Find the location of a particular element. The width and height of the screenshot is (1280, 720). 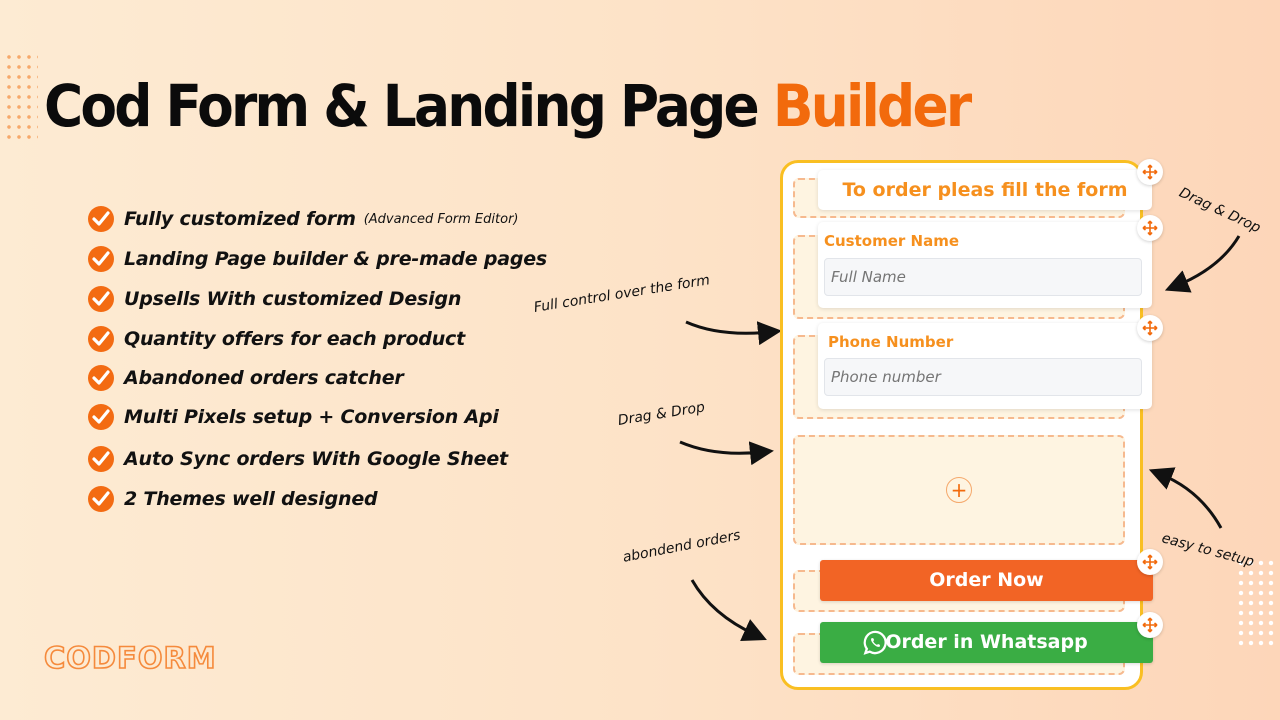

whatsapp-icon is located at coordinates (875, 642).